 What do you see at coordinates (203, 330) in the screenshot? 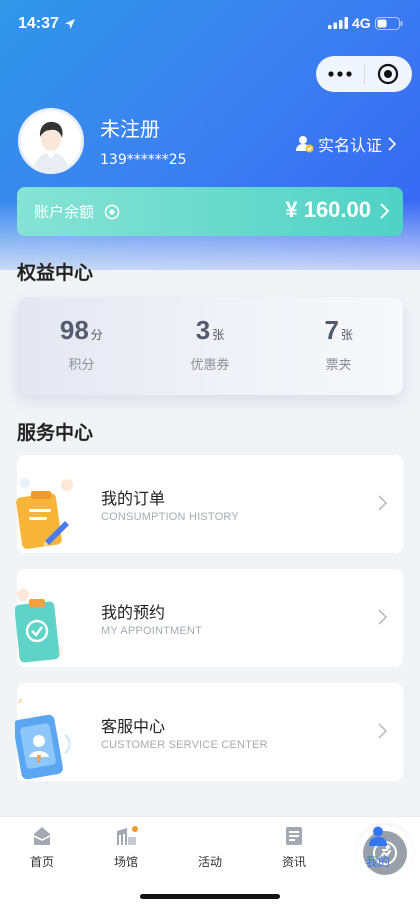
I see `stat-value: 3` at bounding box center [203, 330].